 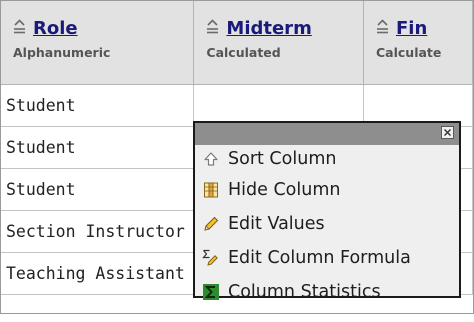 I want to click on cell-role: Section Instructor, so click(x=98, y=231).